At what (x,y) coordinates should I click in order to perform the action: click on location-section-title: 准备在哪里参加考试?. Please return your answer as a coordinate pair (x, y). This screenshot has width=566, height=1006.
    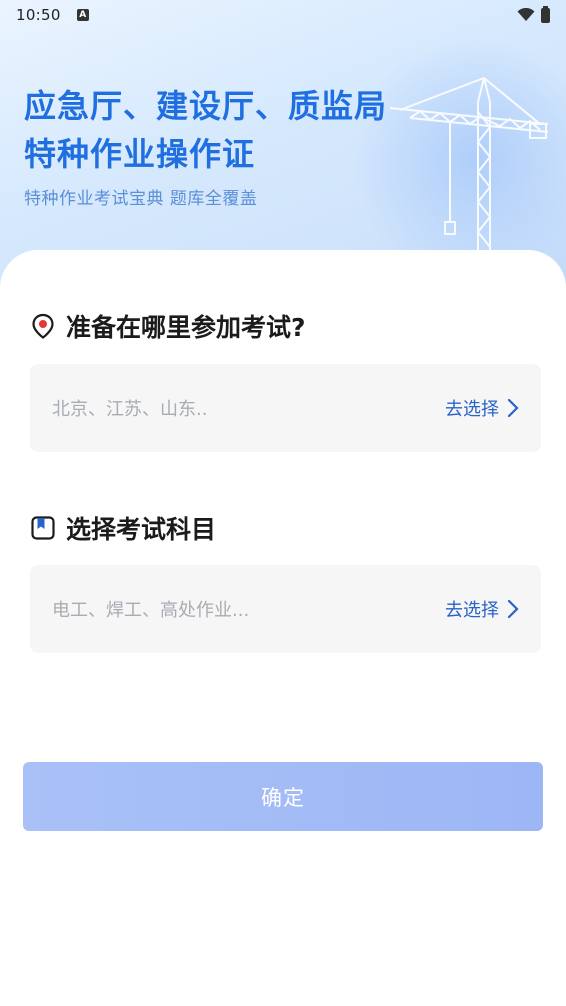
    Looking at the image, I should click on (168, 326).